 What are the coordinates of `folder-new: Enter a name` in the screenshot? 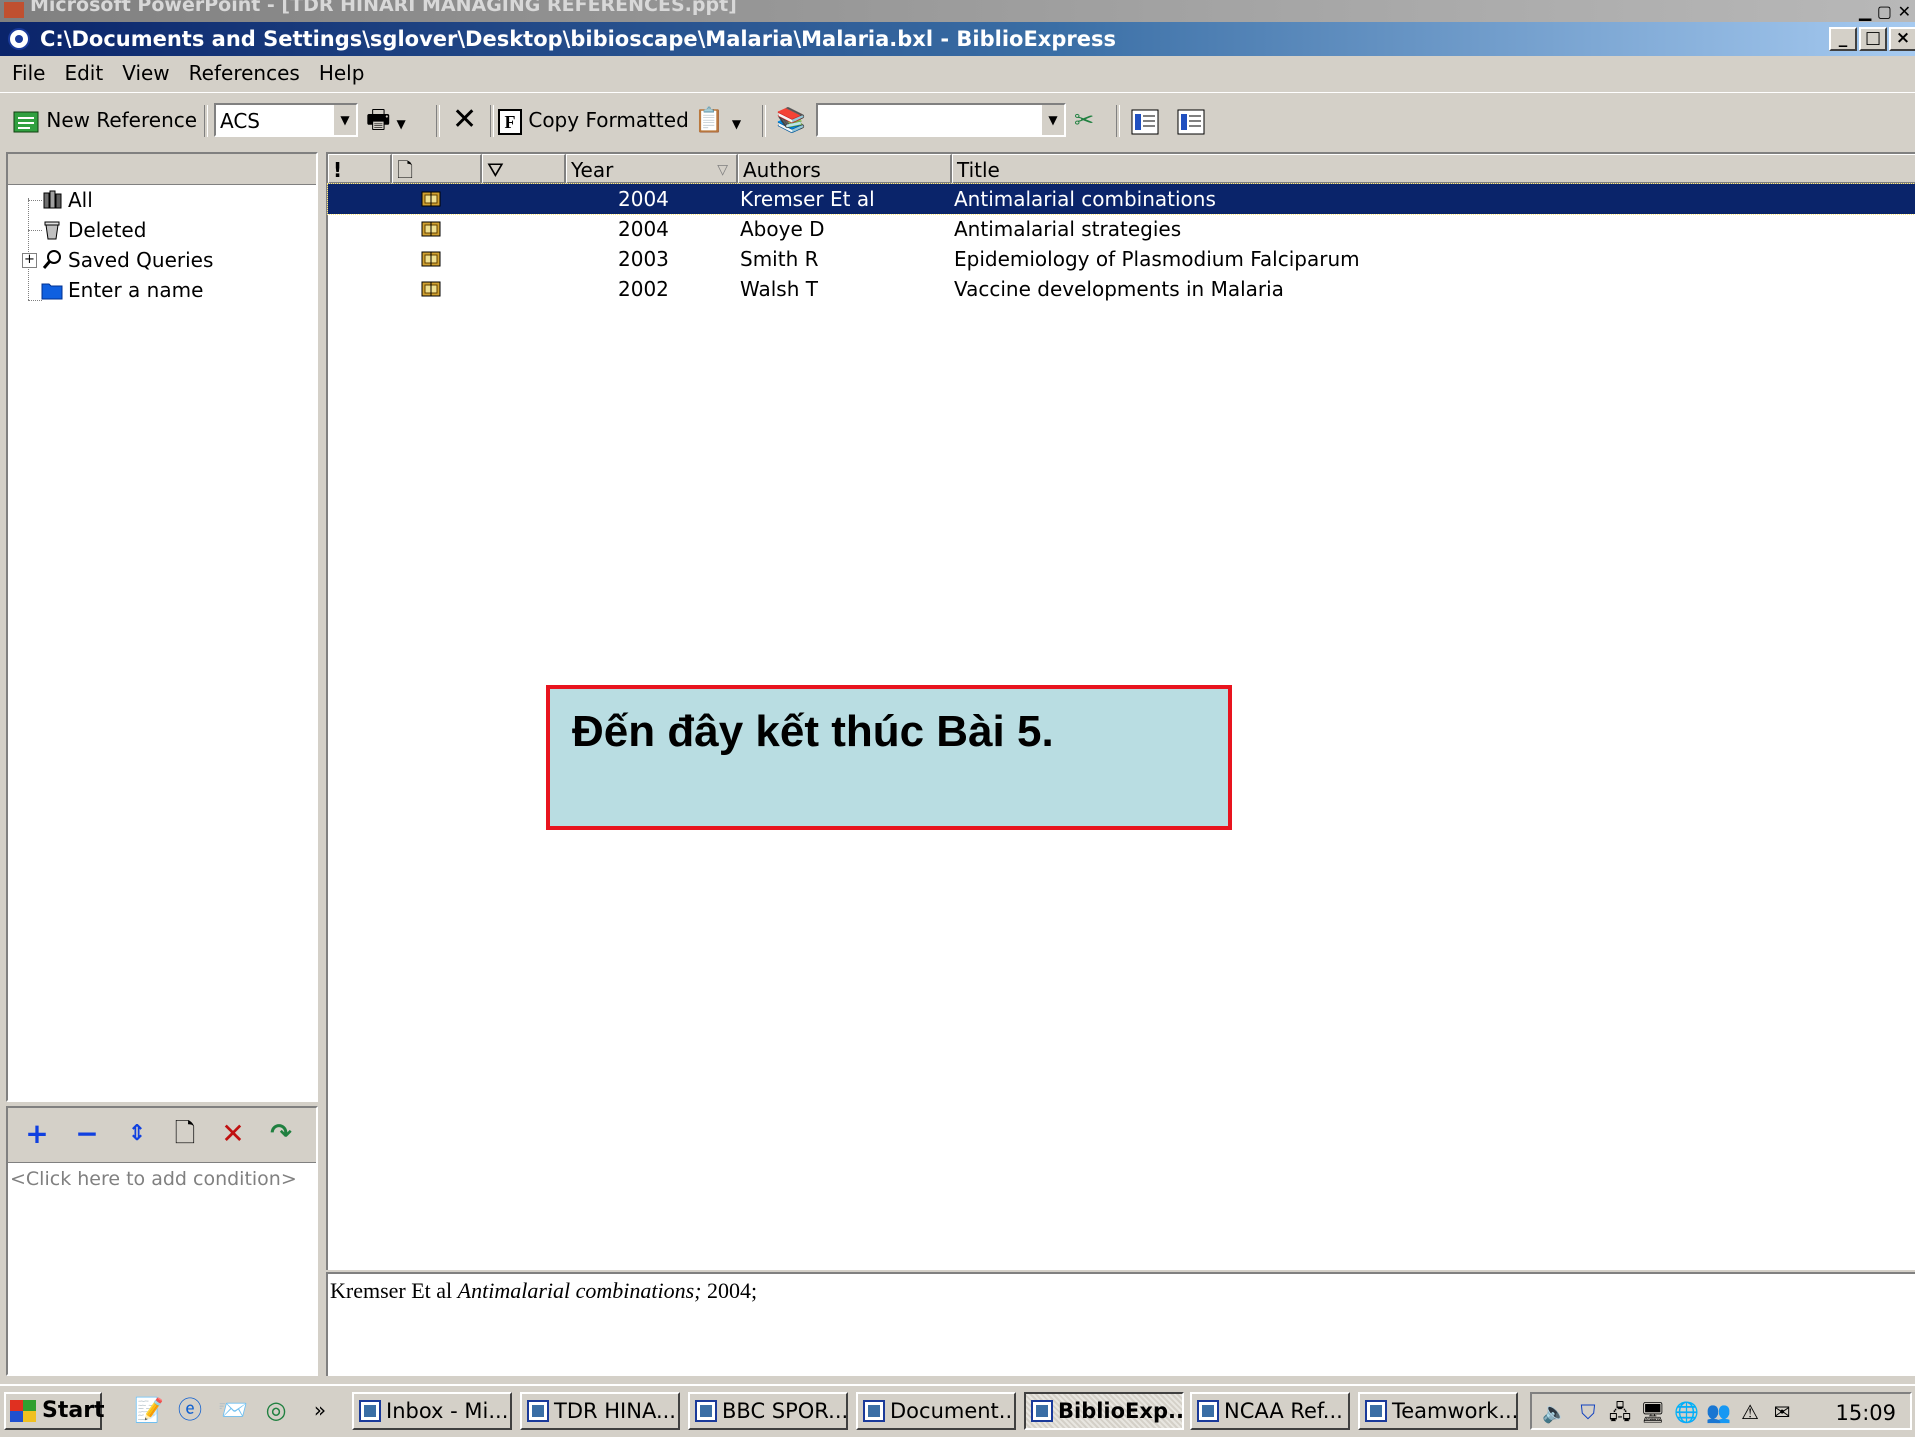 It's located at (122, 290).